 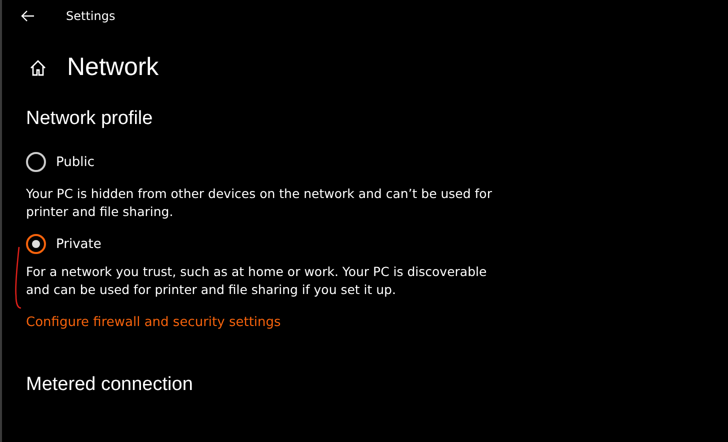 What do you see at coordinates (38, 67) in the screenshot?
I see `home-icon` at bounding box center [38, 67].